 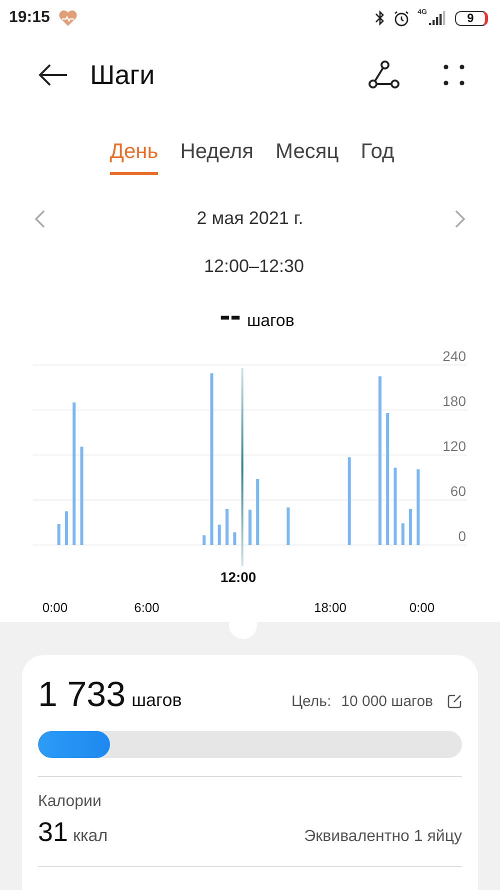 I want to click on page-title: Шаги, so click(x=123, y=75).